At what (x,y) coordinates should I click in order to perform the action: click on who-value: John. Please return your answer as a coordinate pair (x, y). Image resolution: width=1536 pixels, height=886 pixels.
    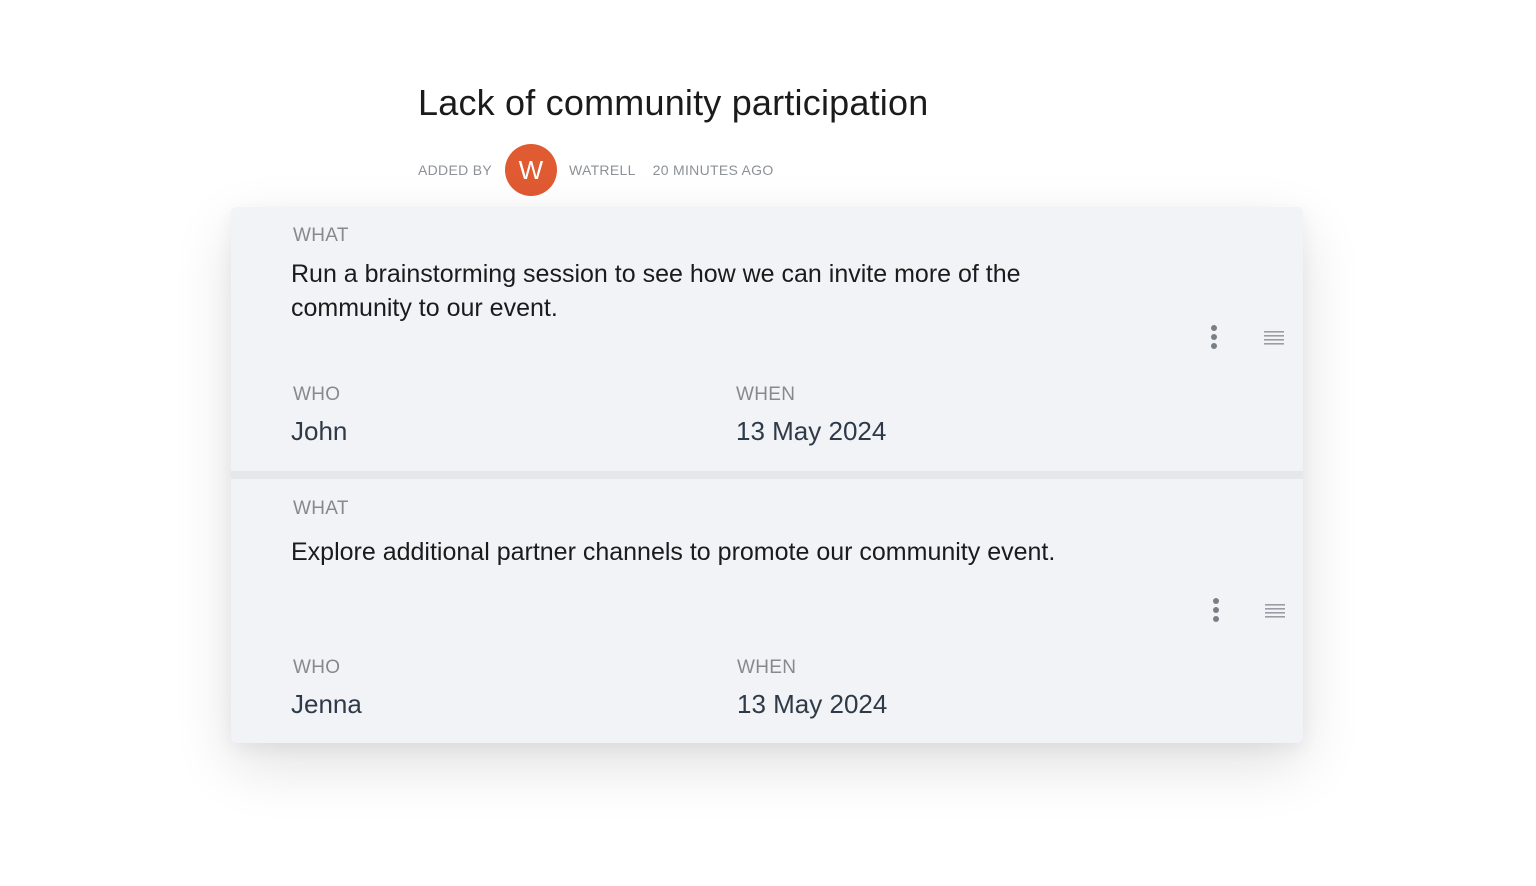
    Looking at the image, I should click on (319, 431).